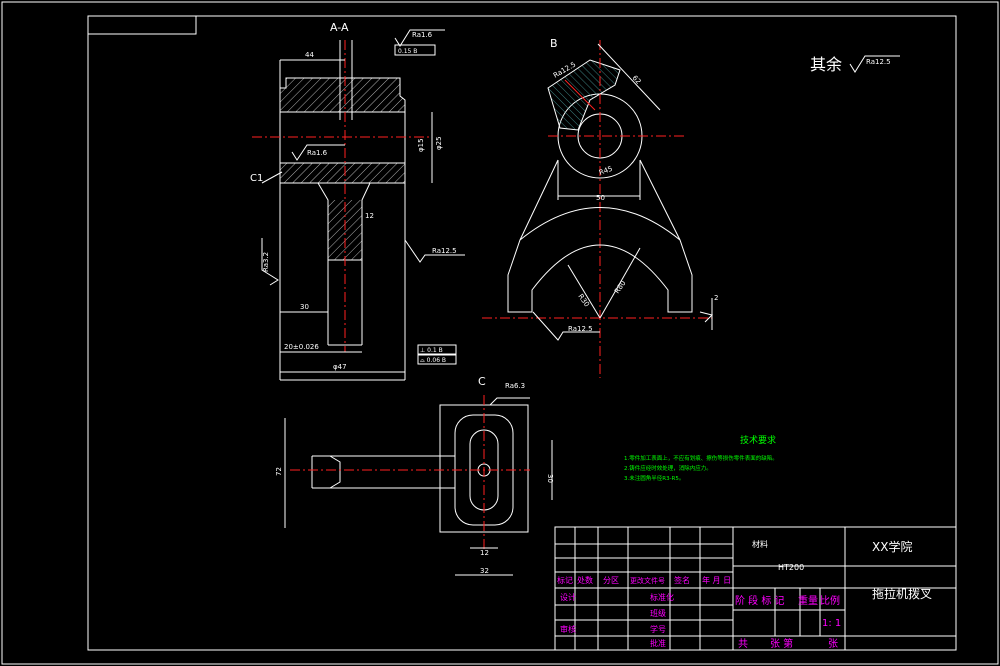  What do you see at coordinates (654, 478) in the screenshot?
I see `tech-req-item-3: 3.未注圆角半径R3-R5。` at bounding box center [654, 478].